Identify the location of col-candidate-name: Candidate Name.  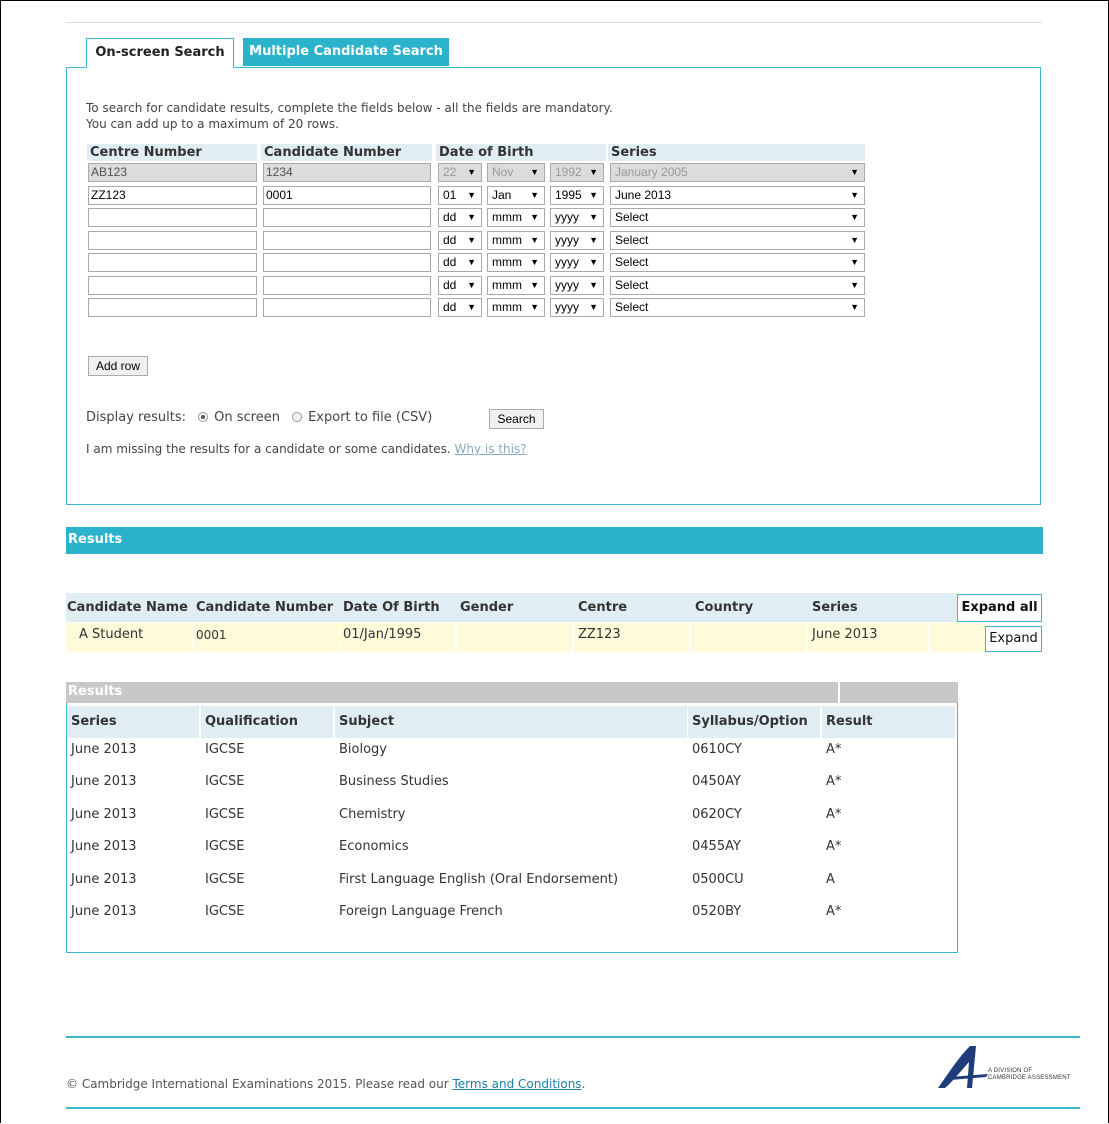
(129, 607).